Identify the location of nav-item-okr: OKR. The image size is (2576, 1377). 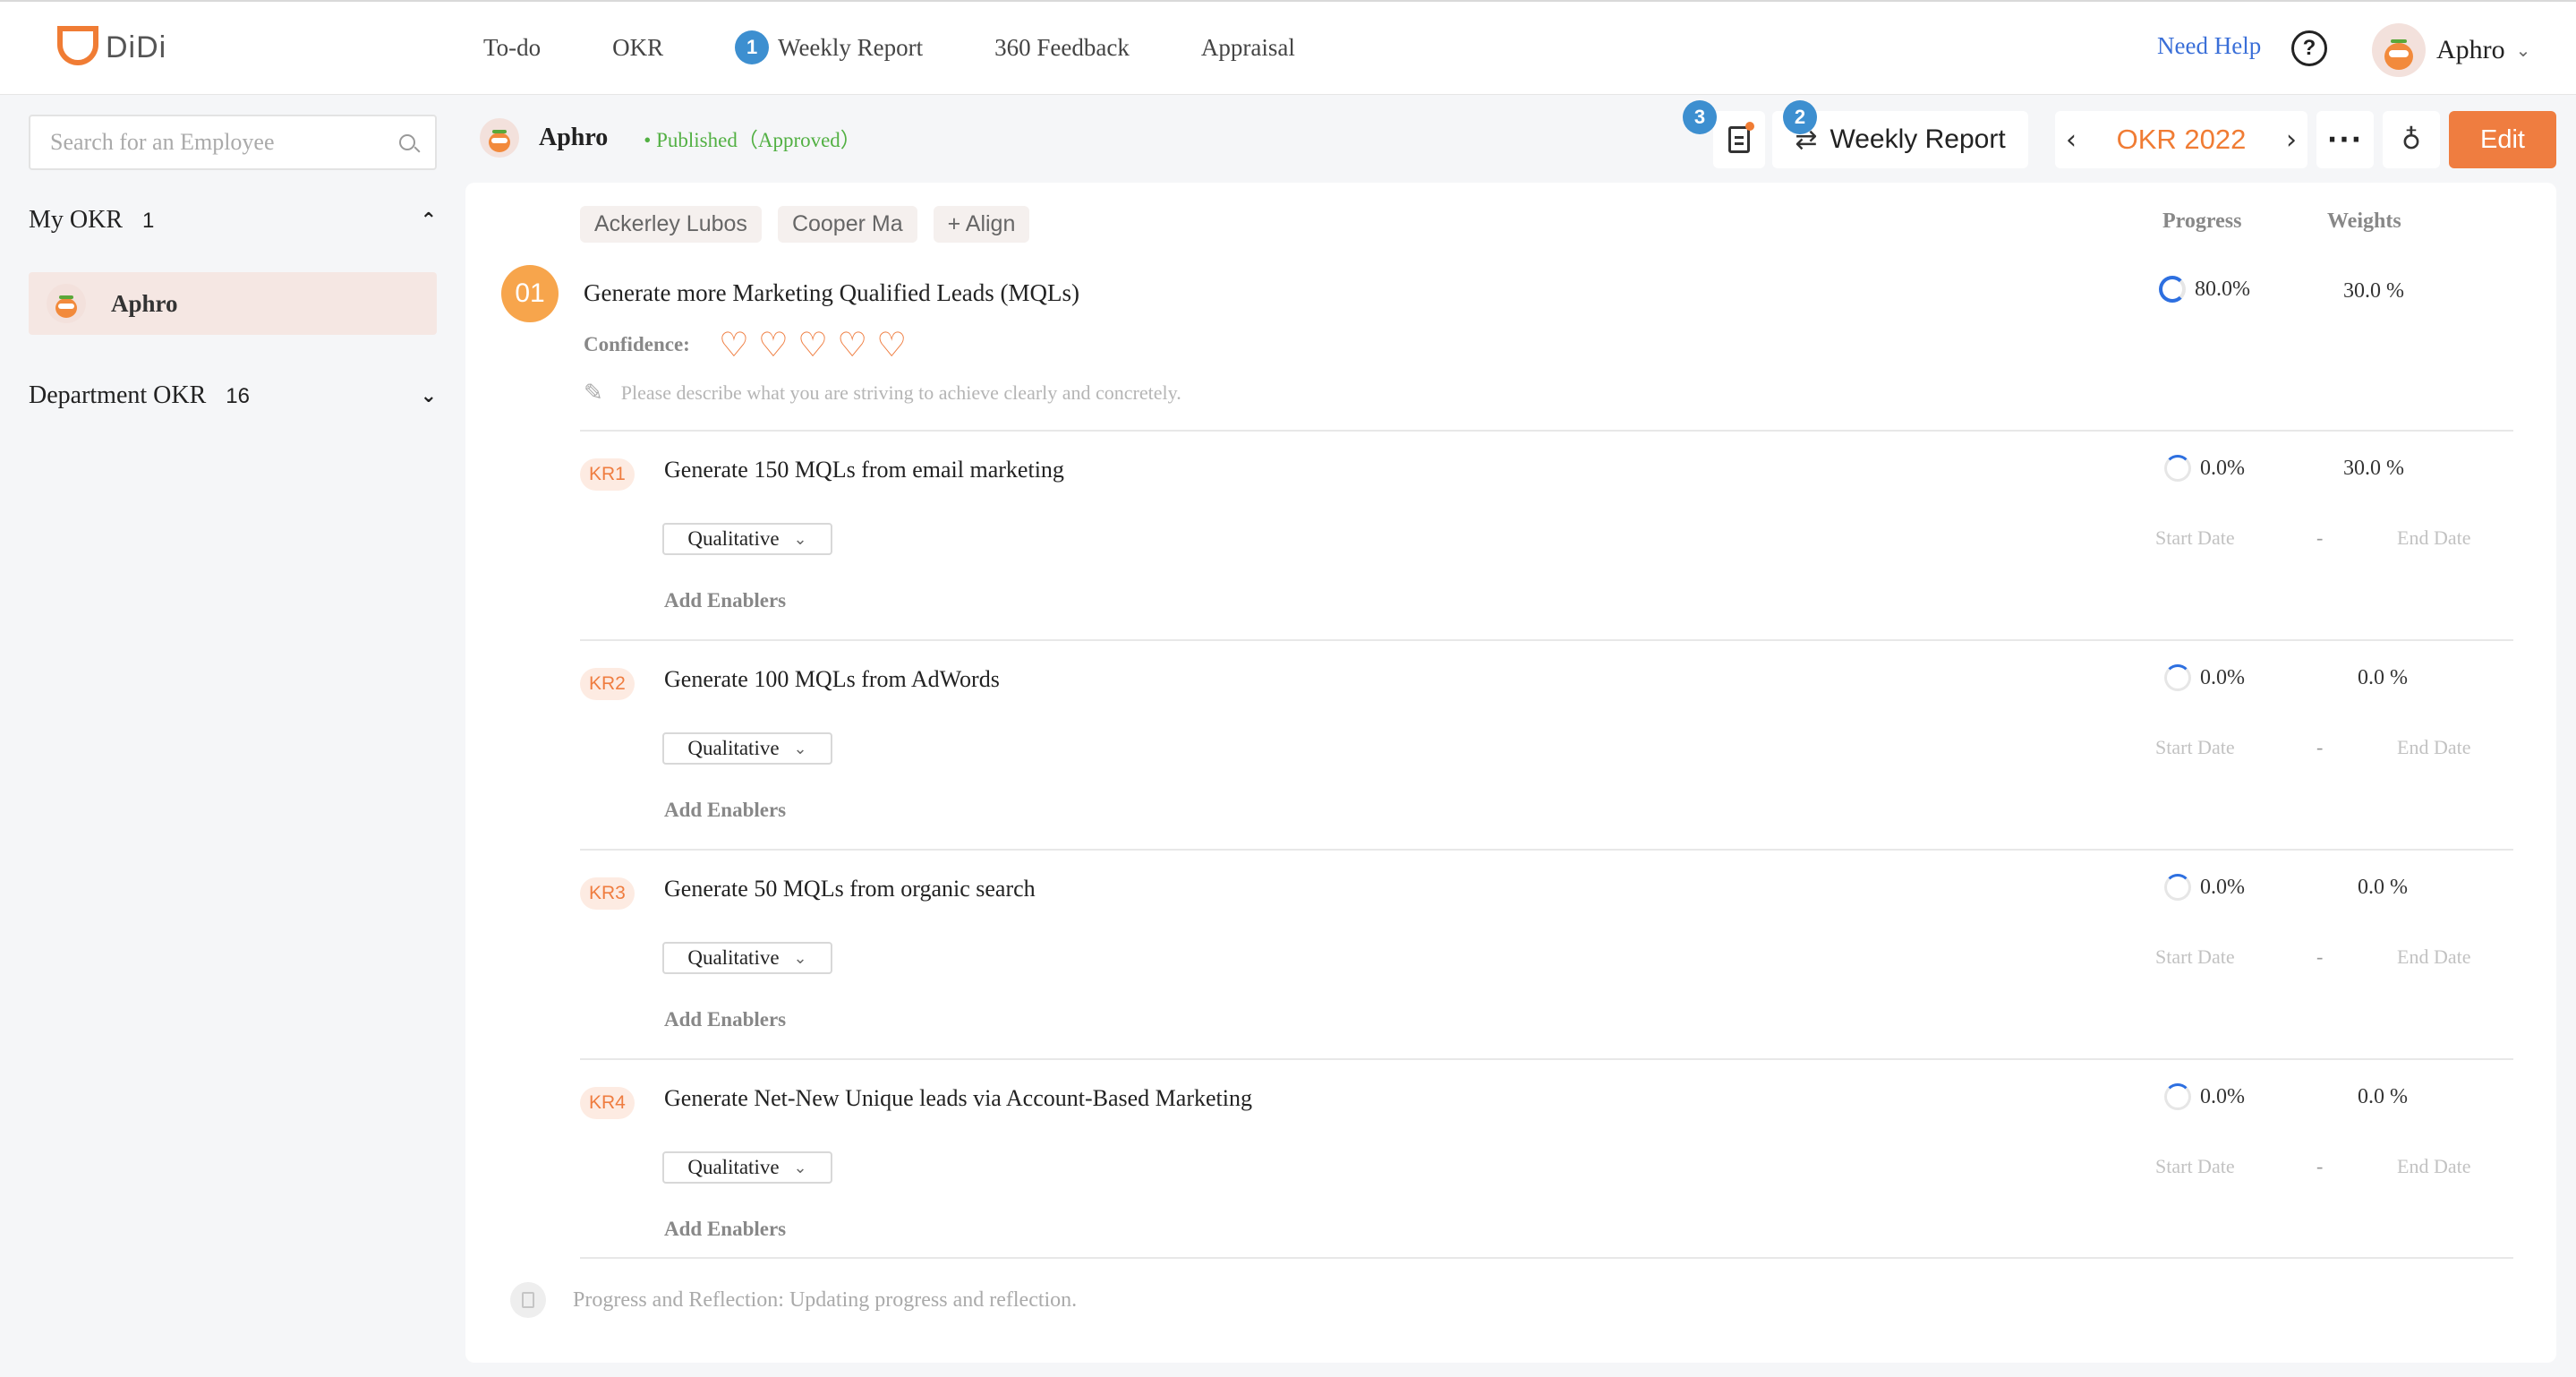
(637, 48).